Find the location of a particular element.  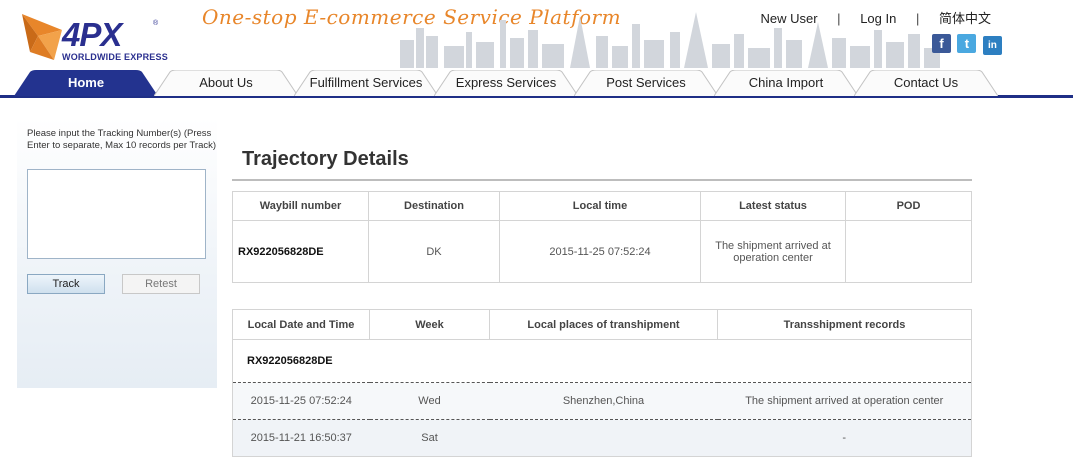

tab-post-services: Post Services is located at coordinates (646, 83).